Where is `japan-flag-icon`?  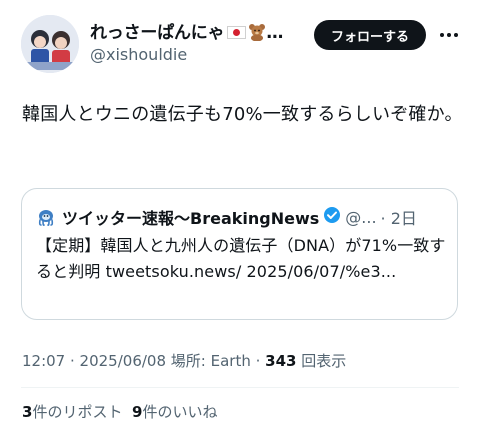
japan-flag-icon is located at coordinates (237, 32).